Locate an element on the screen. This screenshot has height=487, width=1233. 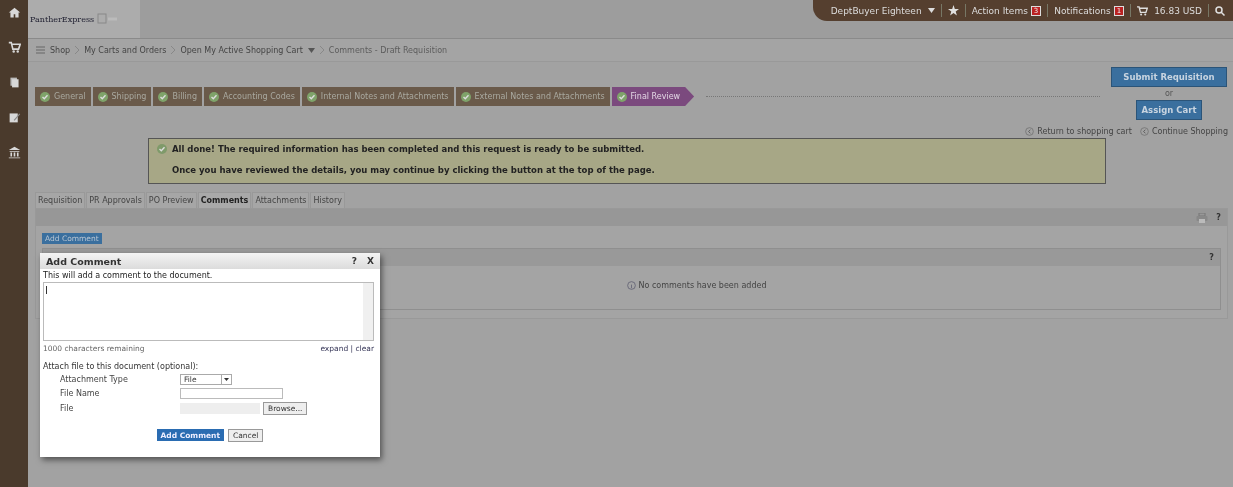
field-label: File is located at coordinates (67, 408).